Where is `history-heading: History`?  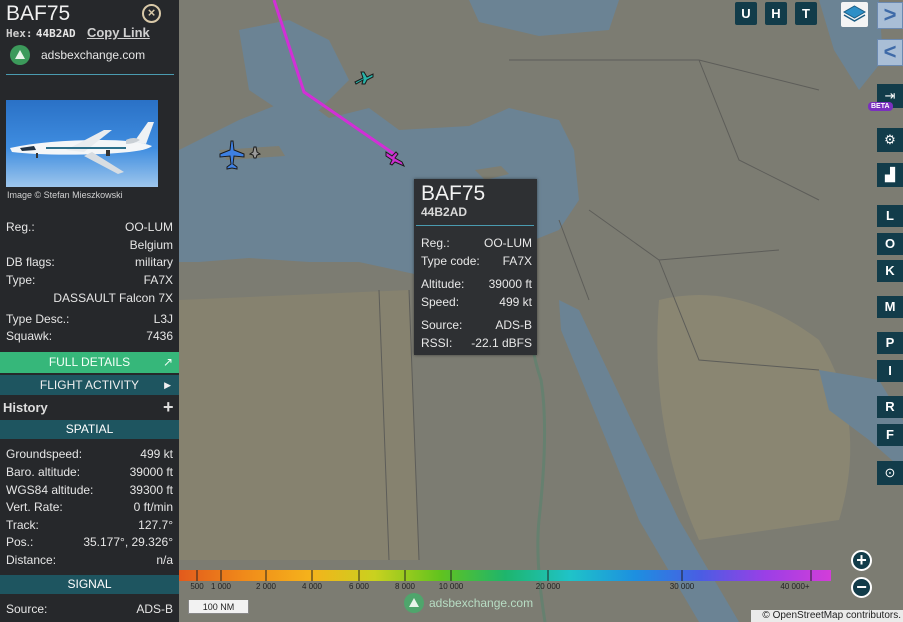
history-heading: History is located at coordinates (25, 407).